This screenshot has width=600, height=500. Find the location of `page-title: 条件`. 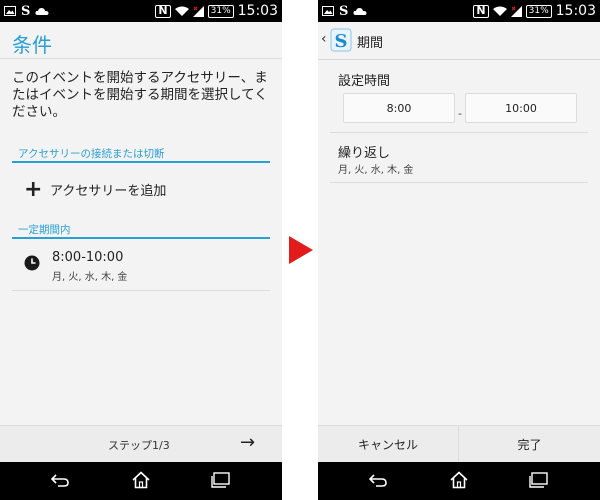

page-title: 条件 is located at coordinates (32, 45).